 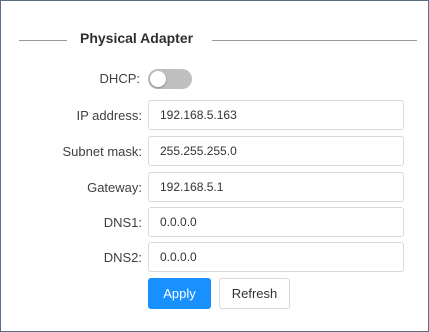 I want to click on ip-address-input, so click(x=276, y=115).